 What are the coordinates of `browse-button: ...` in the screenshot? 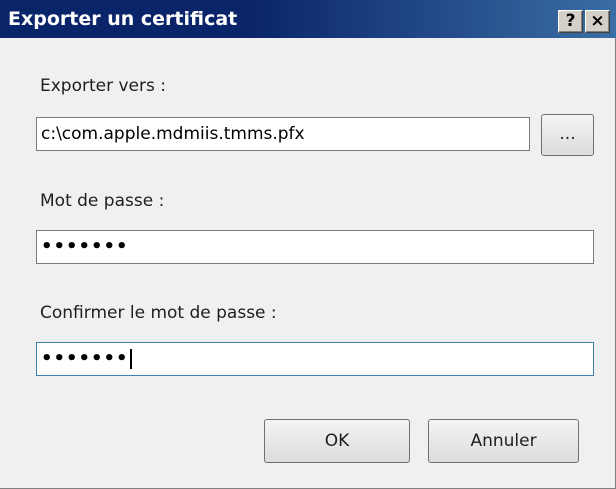 It's located at (567, 135).